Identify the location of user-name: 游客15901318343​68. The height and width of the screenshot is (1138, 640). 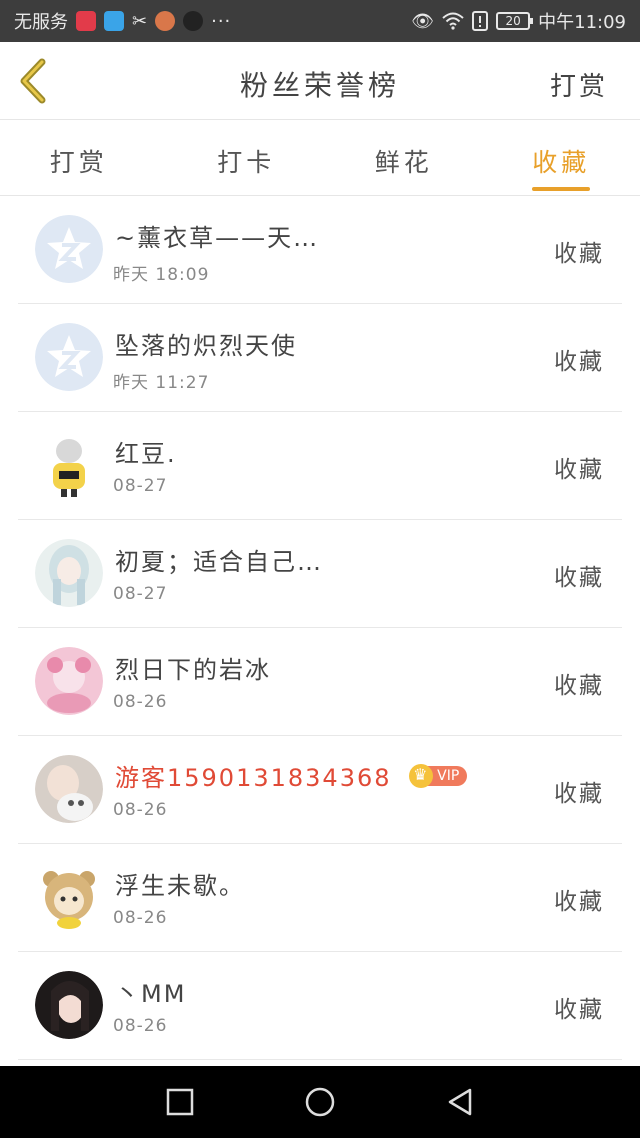
(253, 778).